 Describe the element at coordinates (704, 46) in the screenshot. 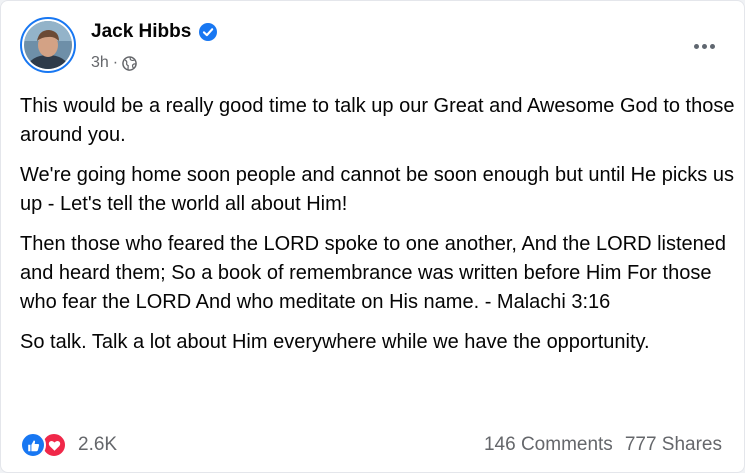

I see `more-options-icon` at that location.